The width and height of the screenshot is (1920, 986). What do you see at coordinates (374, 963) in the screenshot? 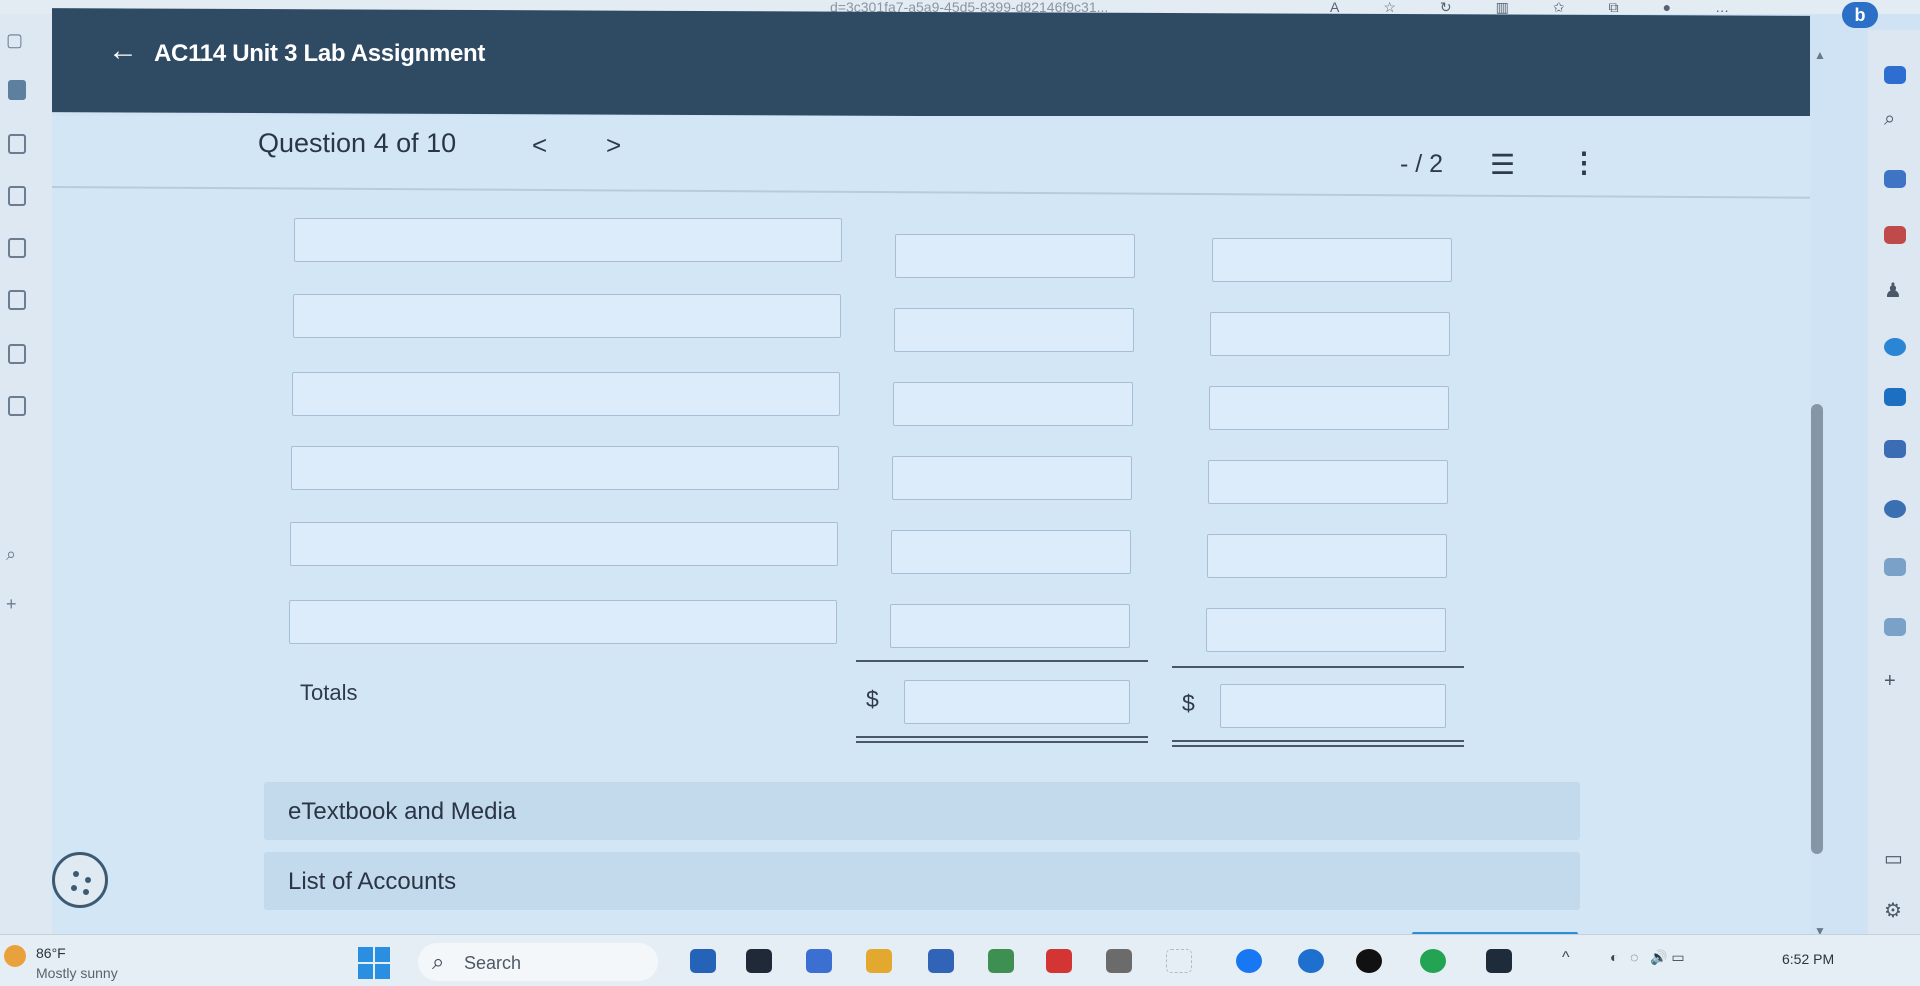
I see `windows-start-icon` at bounding box center [374, 963].